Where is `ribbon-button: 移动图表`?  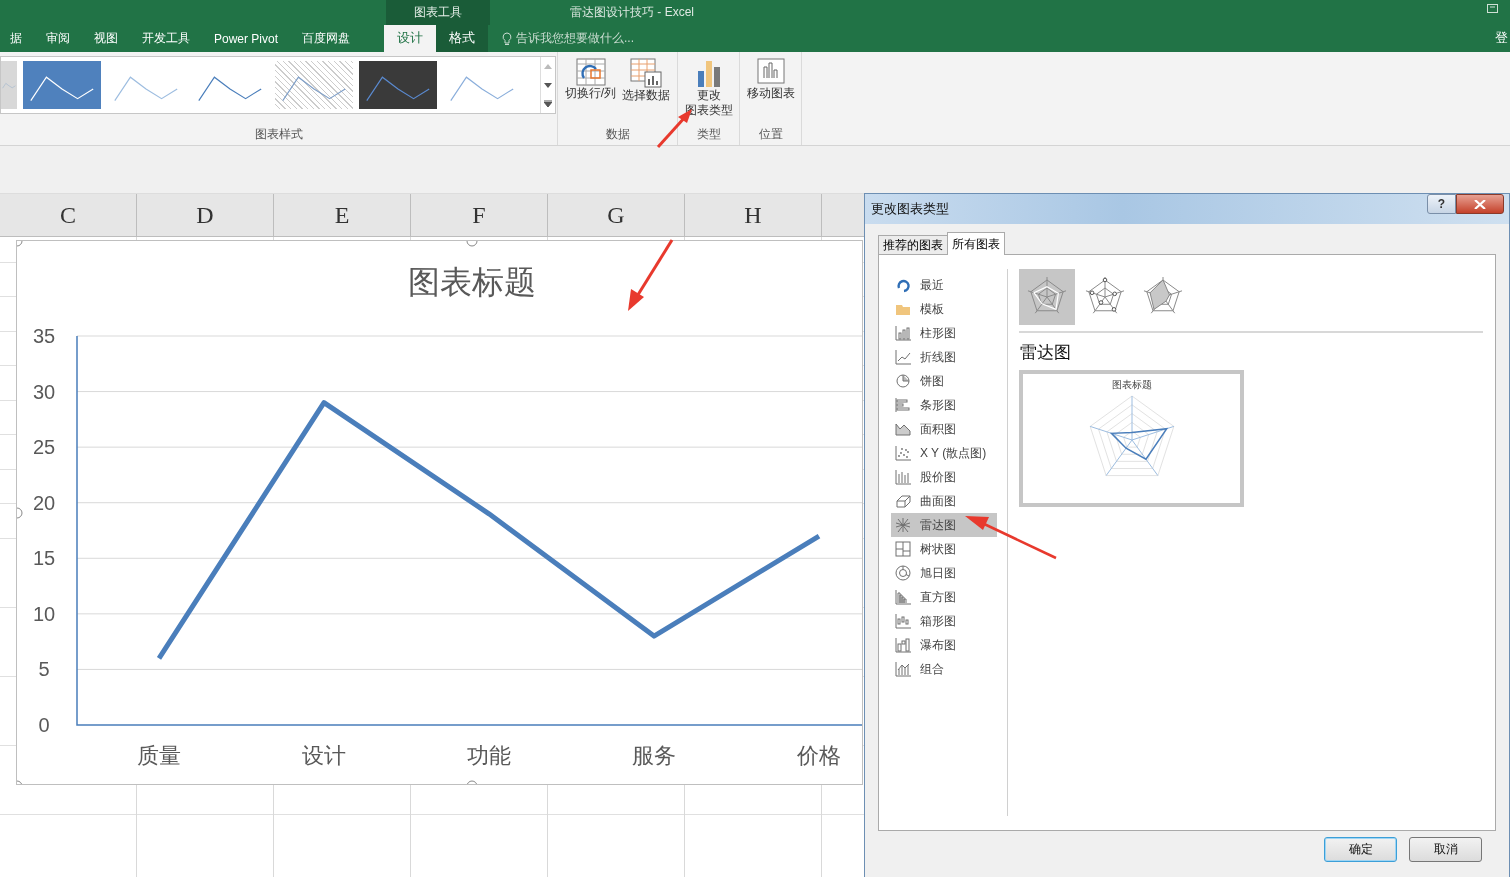 ribbon-button: 移动图表 is located at coordinates (770, 79).